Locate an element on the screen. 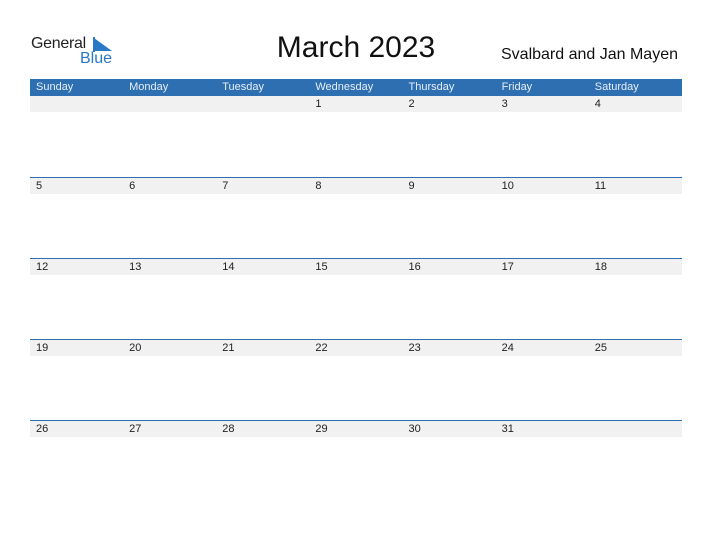  day-cell: 12 is located at coordinates (42, 267).